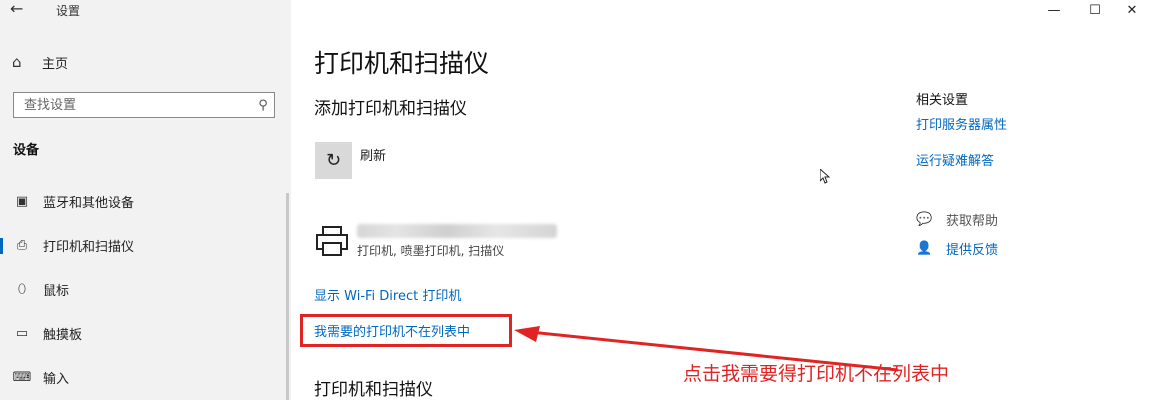  I want to click on search-input, so click(133, 105).